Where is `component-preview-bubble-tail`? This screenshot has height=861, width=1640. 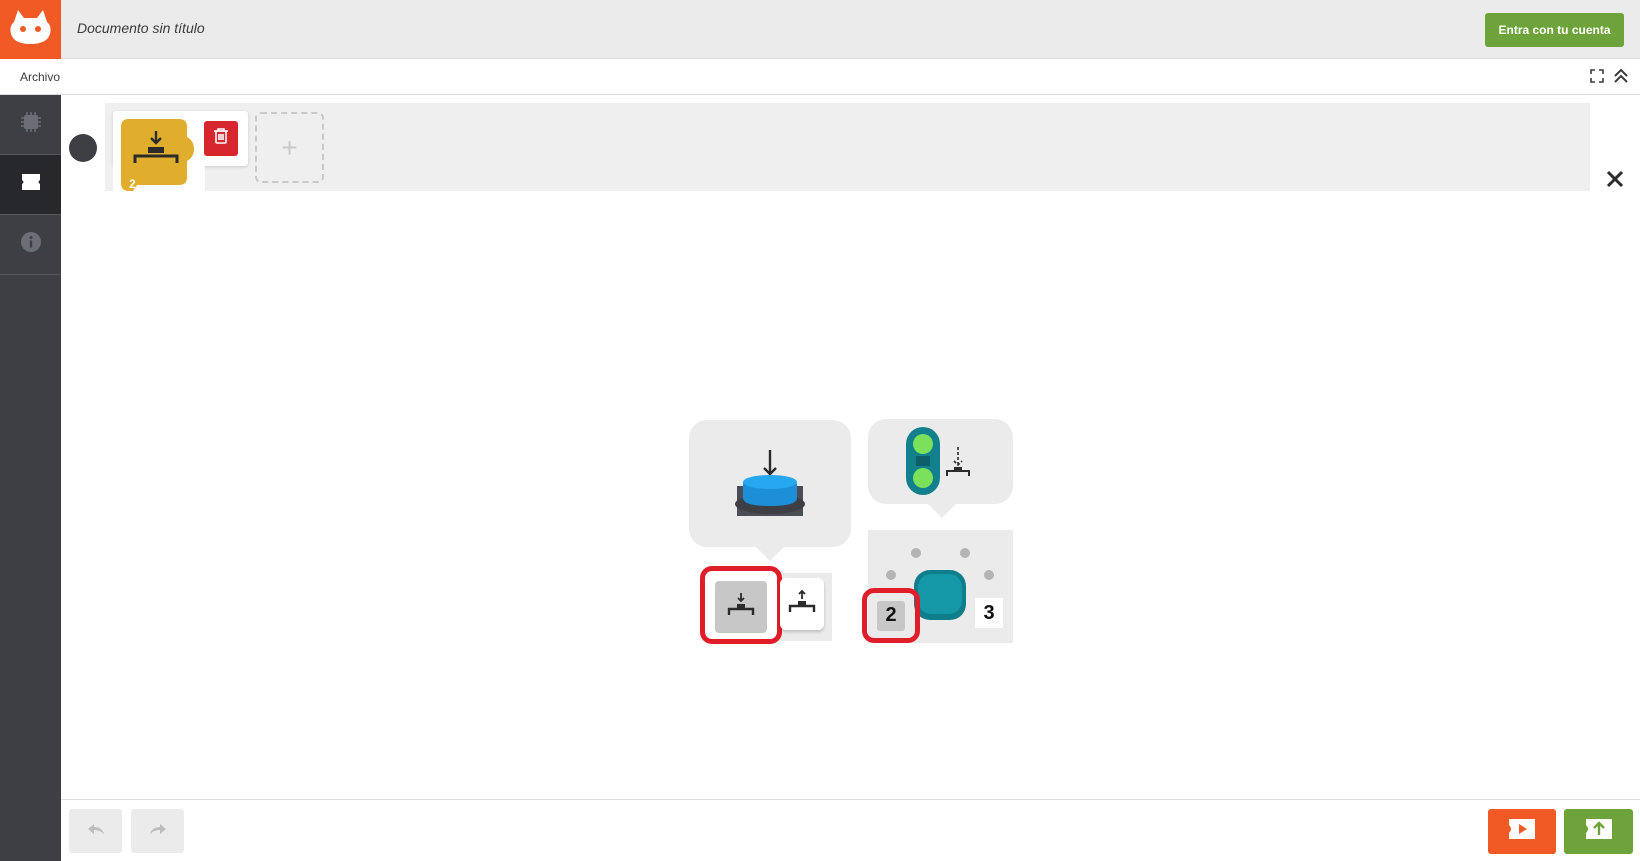 component-preview-bubble-tail is located at coordinates (942, 511).